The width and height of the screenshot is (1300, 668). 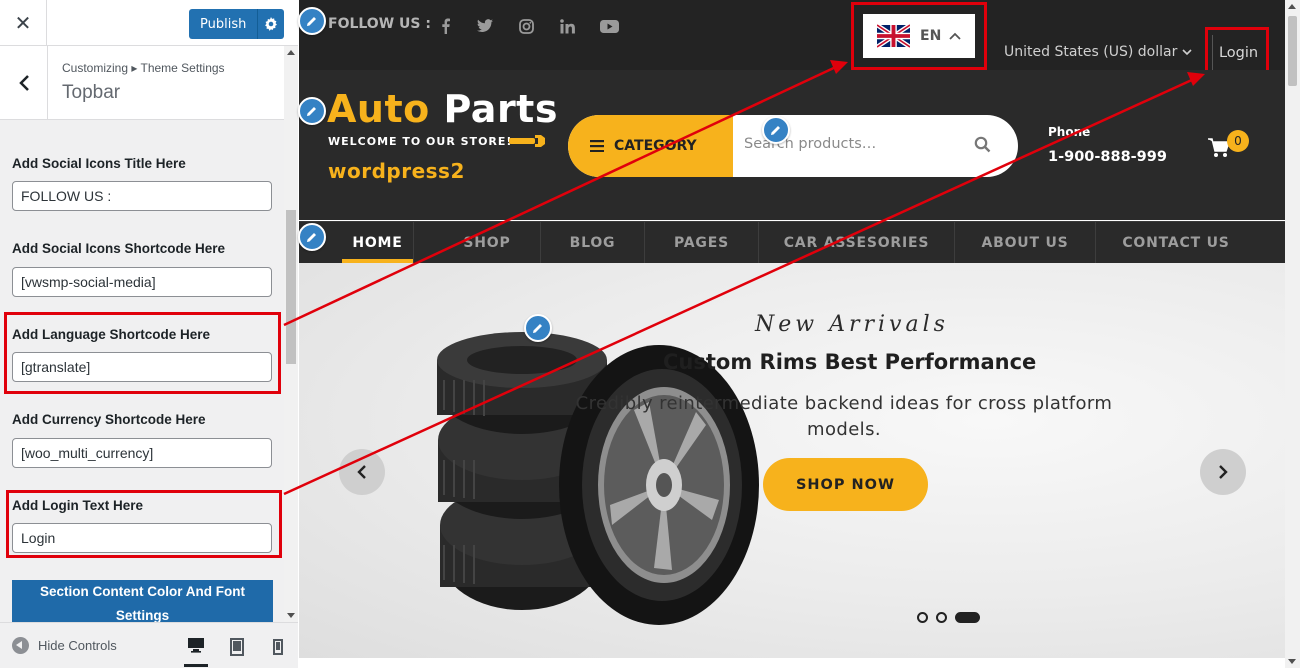 What do you see at coordinates (852, 324) in the screenshot?
I see `slide-eyebrow: New Arrivals` at bounding box center [852, 324].